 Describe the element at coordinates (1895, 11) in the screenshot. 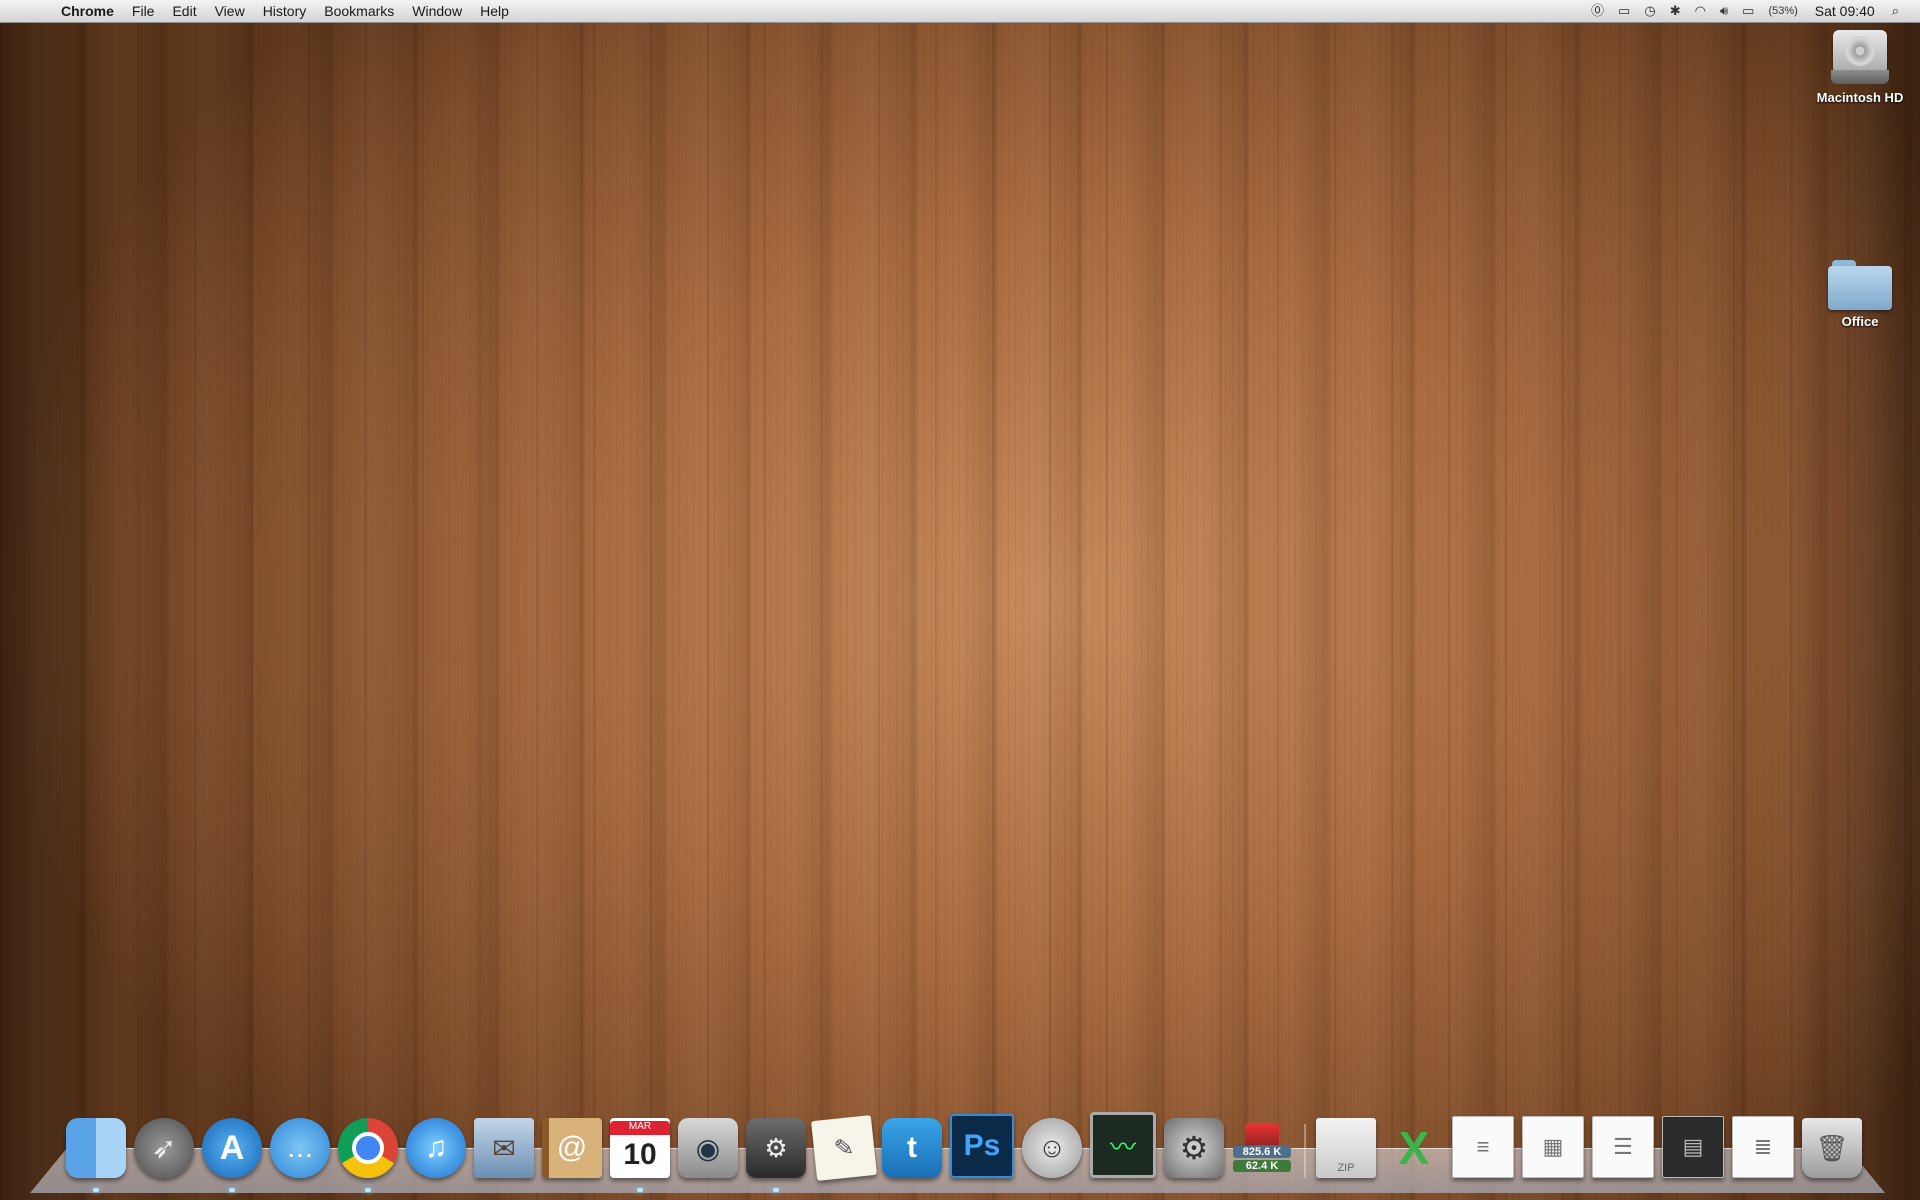

I see `spotlight-search-icon: ⌕` at that location.